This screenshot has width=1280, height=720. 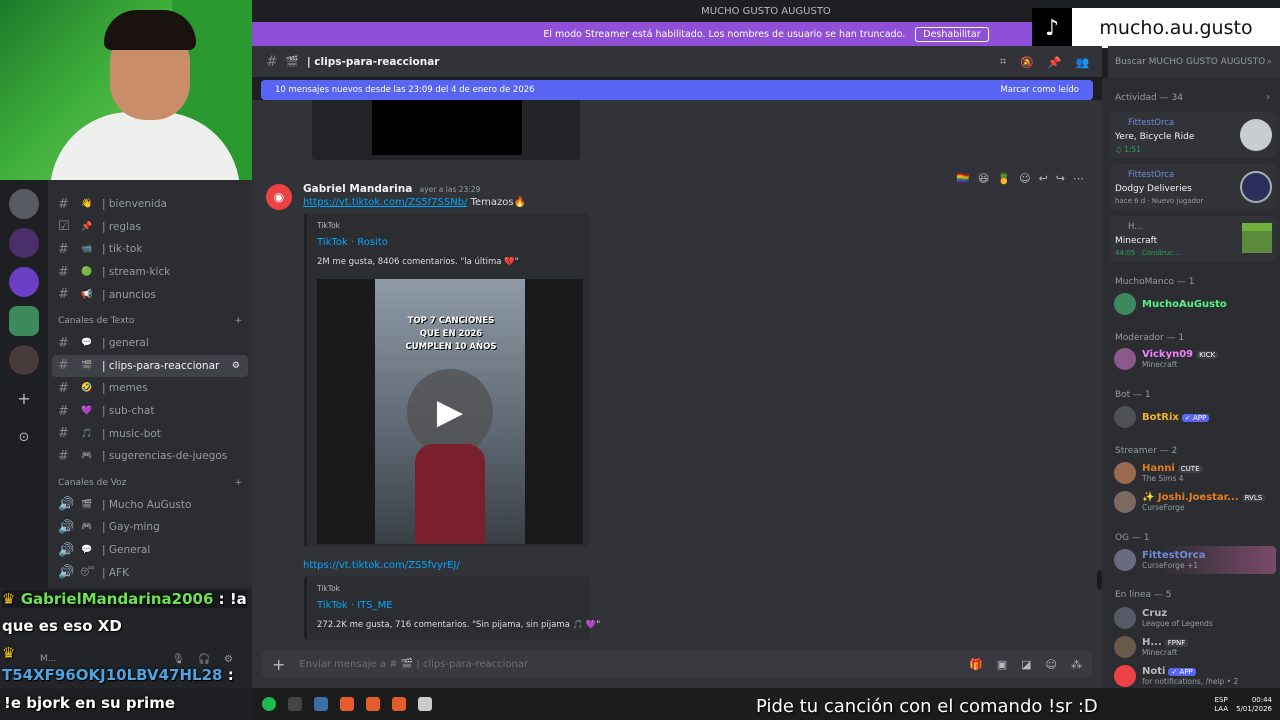 What do you see at coordinates (1027, 62) in the screenshot?
I see `mute-icon: 🔕` at bounding box center [1027, 62].